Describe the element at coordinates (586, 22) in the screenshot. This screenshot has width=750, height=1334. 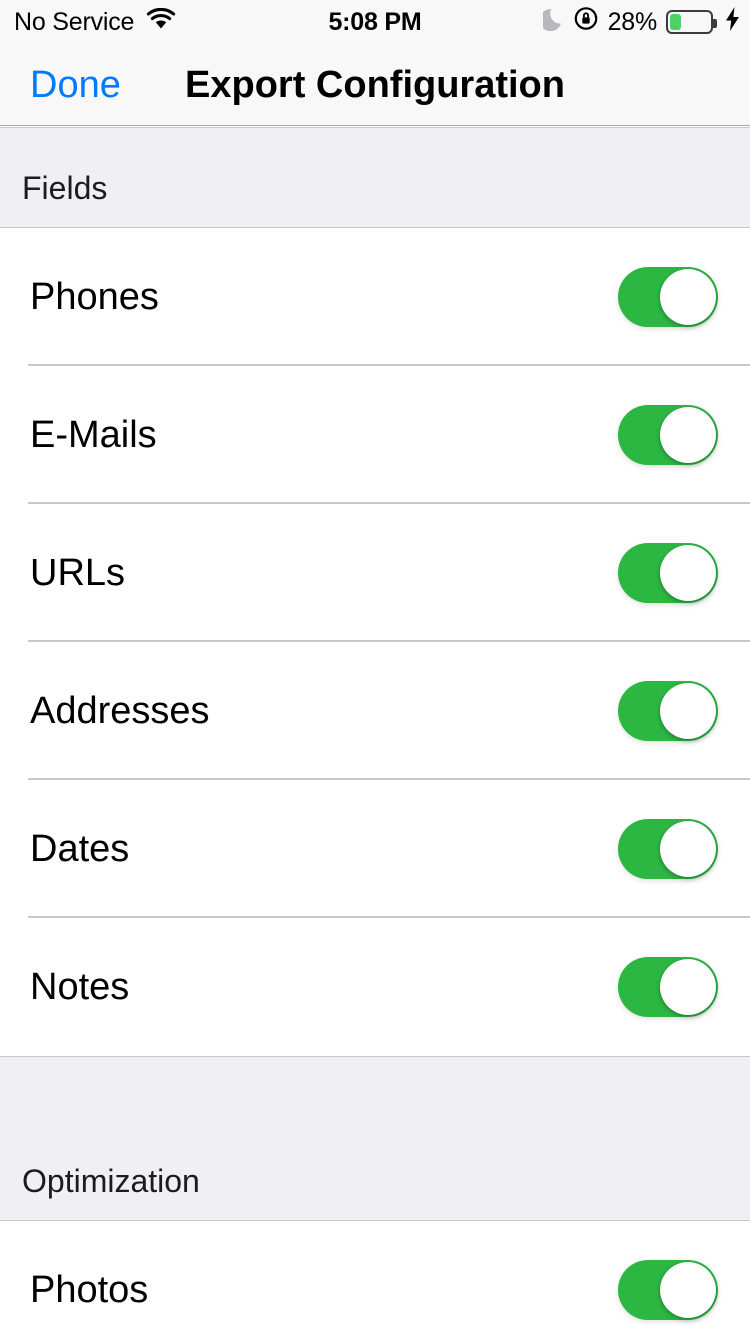
I see `rotation-lock-icon` at that location.